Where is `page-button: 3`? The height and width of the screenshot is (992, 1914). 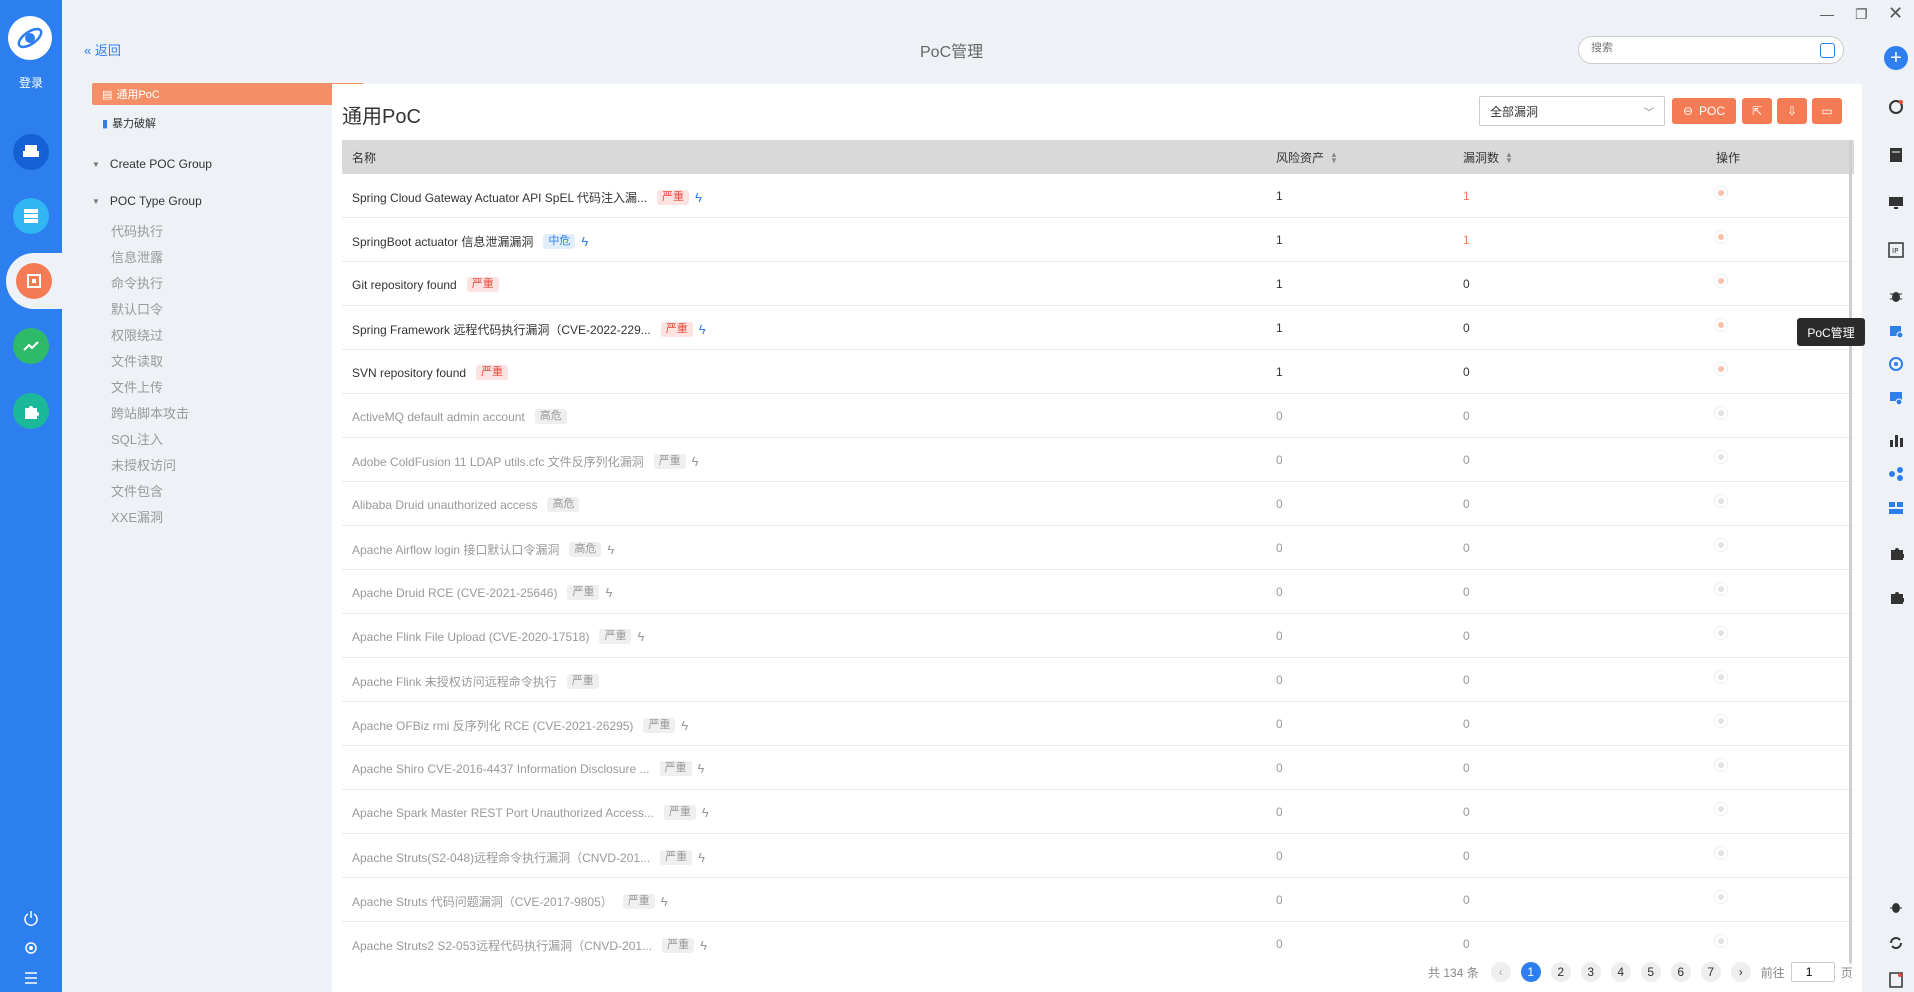
page-button: 3 is located at coordinates (1590, 972).